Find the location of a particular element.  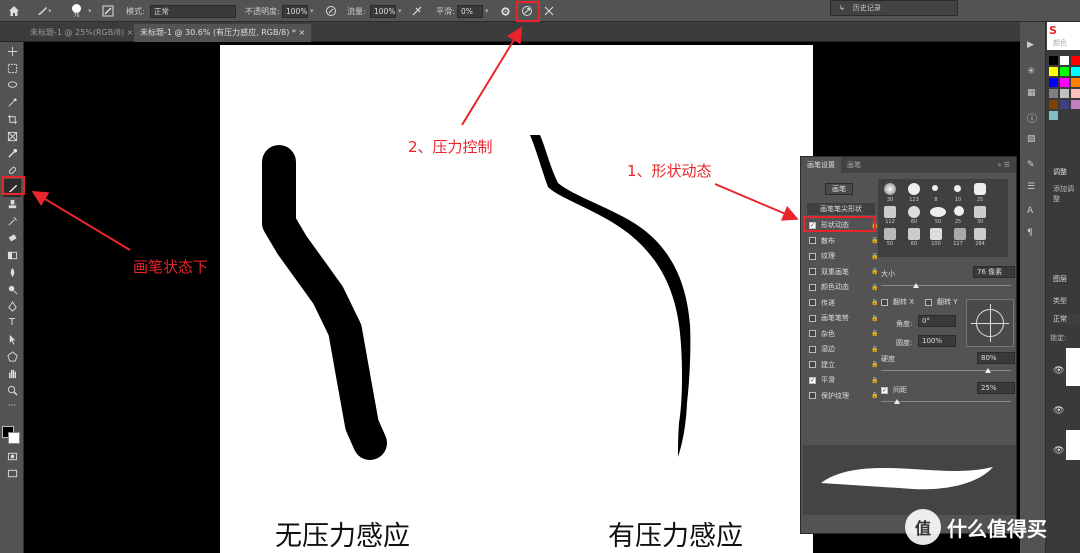

watermark-logo-icon: 值 is located at coordinates (923, 527).